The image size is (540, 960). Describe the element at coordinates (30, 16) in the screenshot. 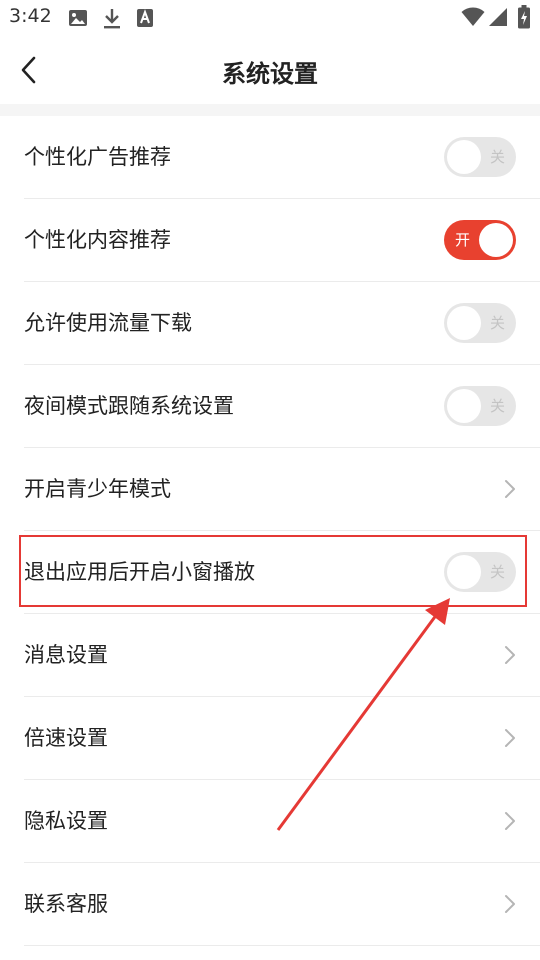

I see `status-time: 3:42` at that location.